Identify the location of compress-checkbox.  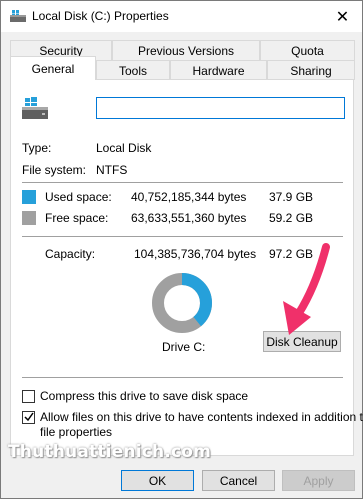
(28, 396).